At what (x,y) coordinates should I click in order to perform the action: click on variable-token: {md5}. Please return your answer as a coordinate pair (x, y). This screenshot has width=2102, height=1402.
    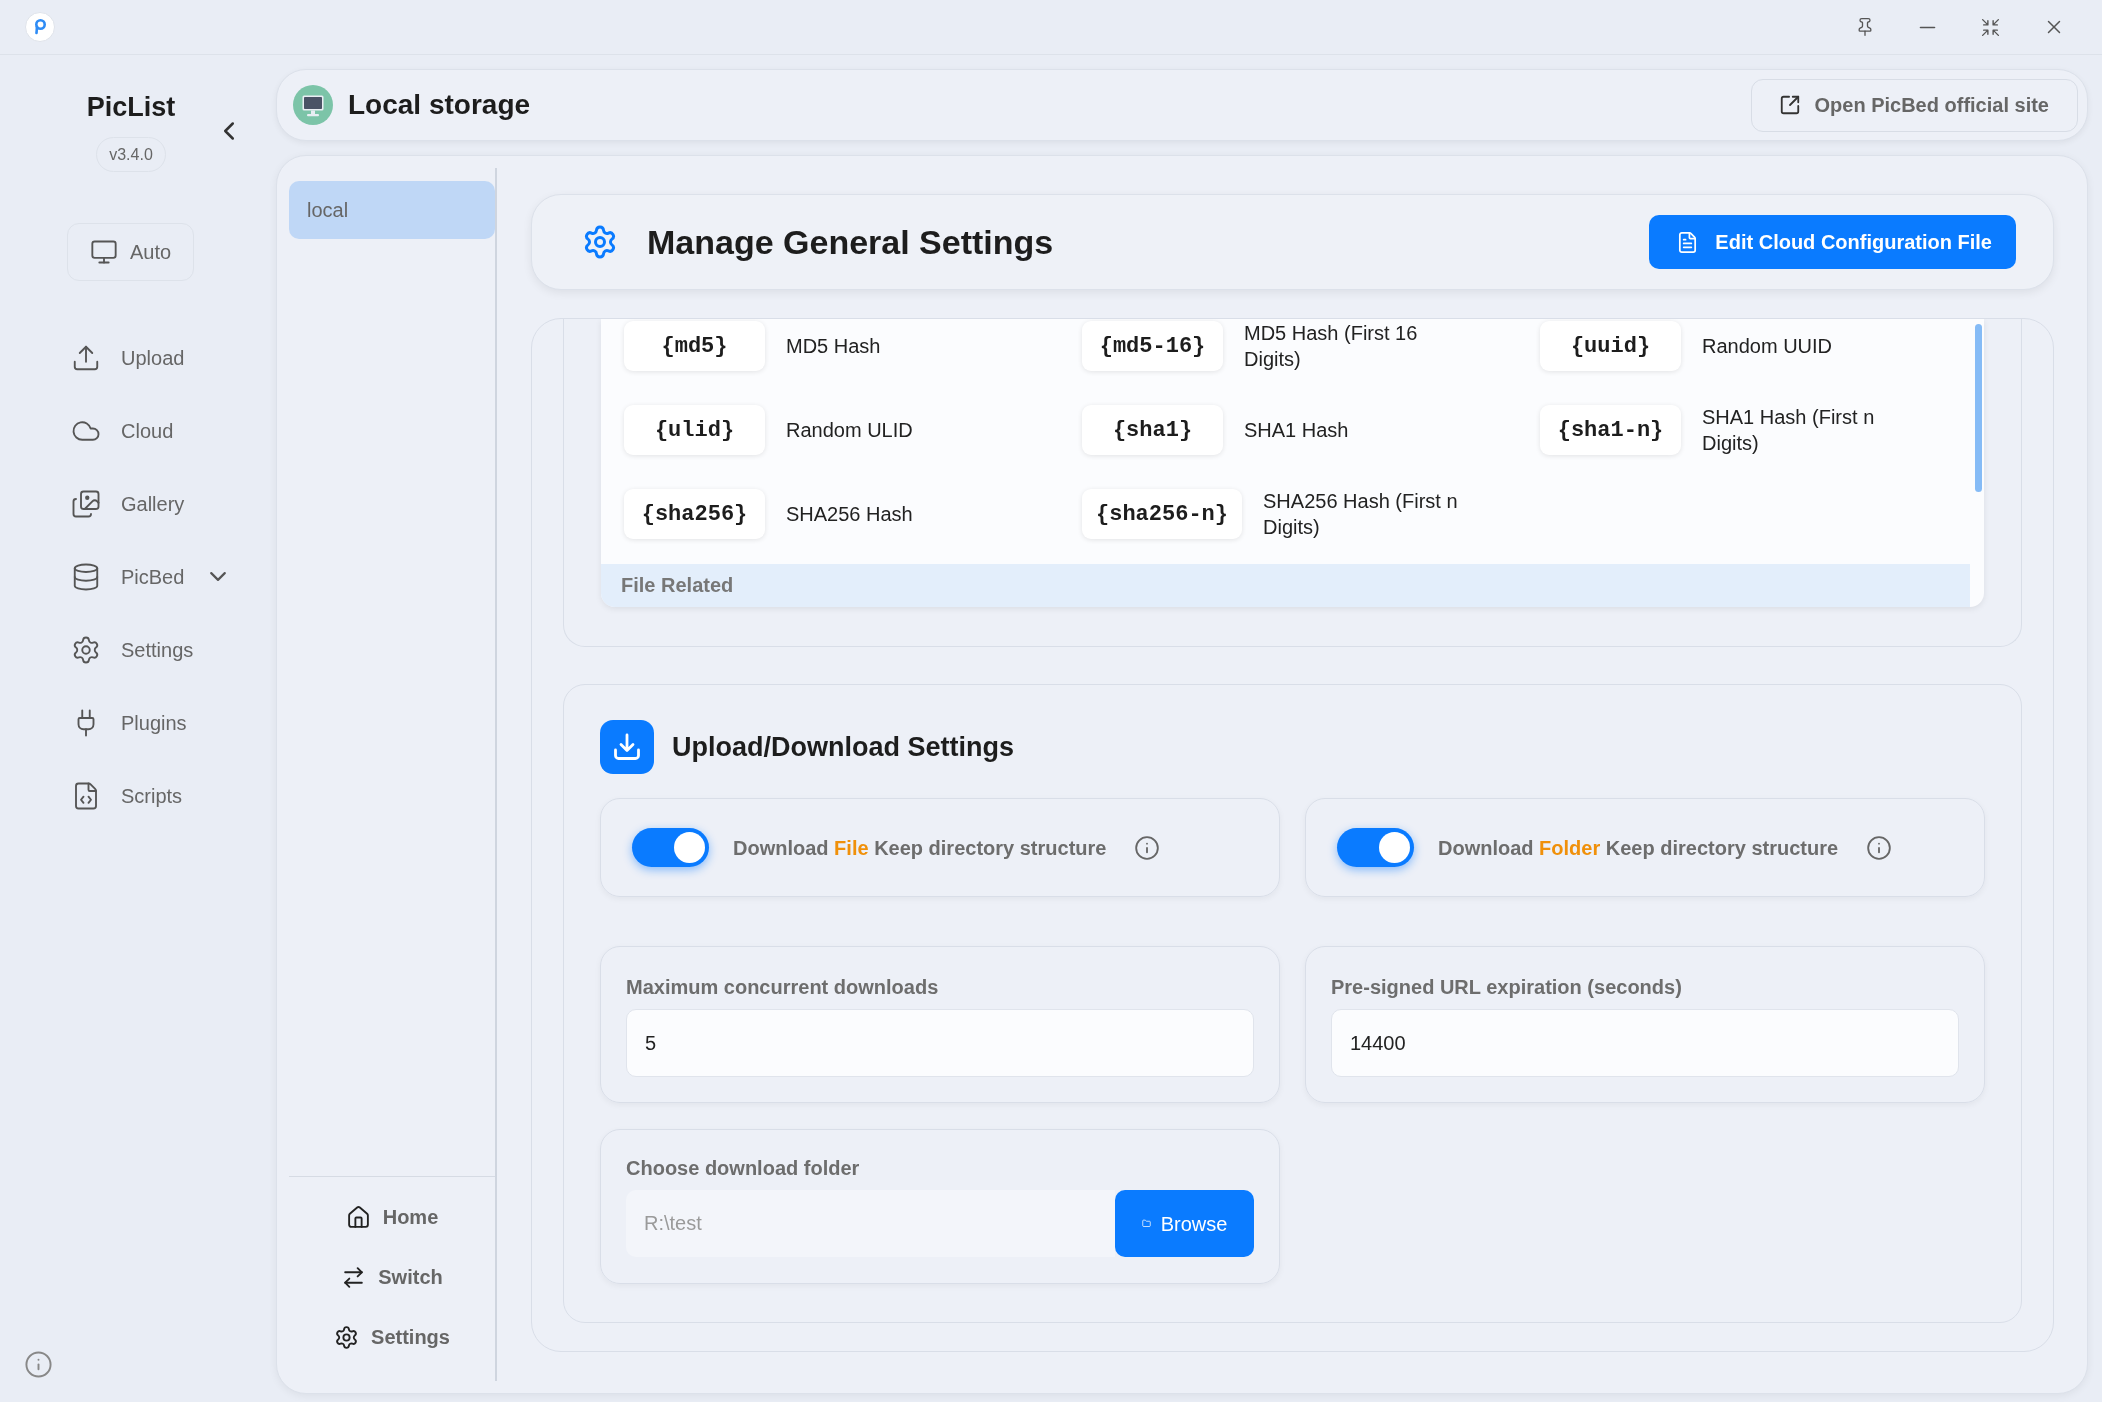
    Looking at the image, I should click on (694, 346).